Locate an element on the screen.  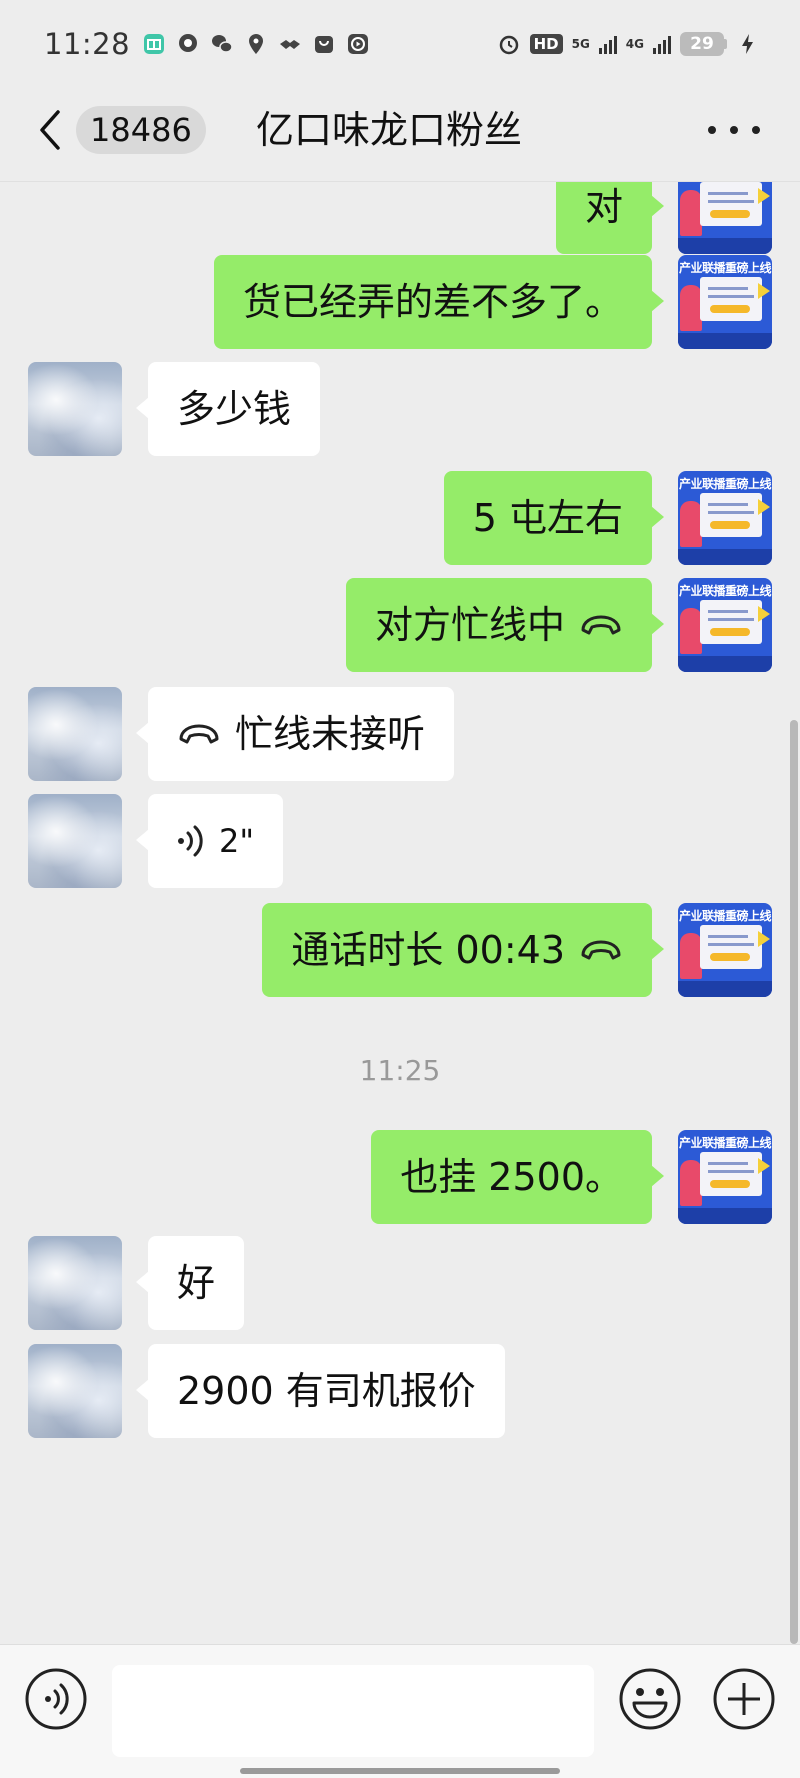
notification-icons is located at coordinates (256, 44).